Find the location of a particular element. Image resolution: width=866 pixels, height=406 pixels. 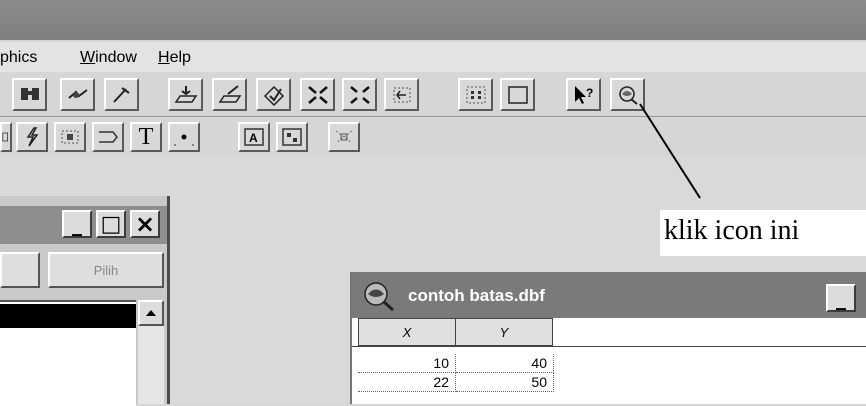

annotation-arrow is located at coordinates (670, 151).